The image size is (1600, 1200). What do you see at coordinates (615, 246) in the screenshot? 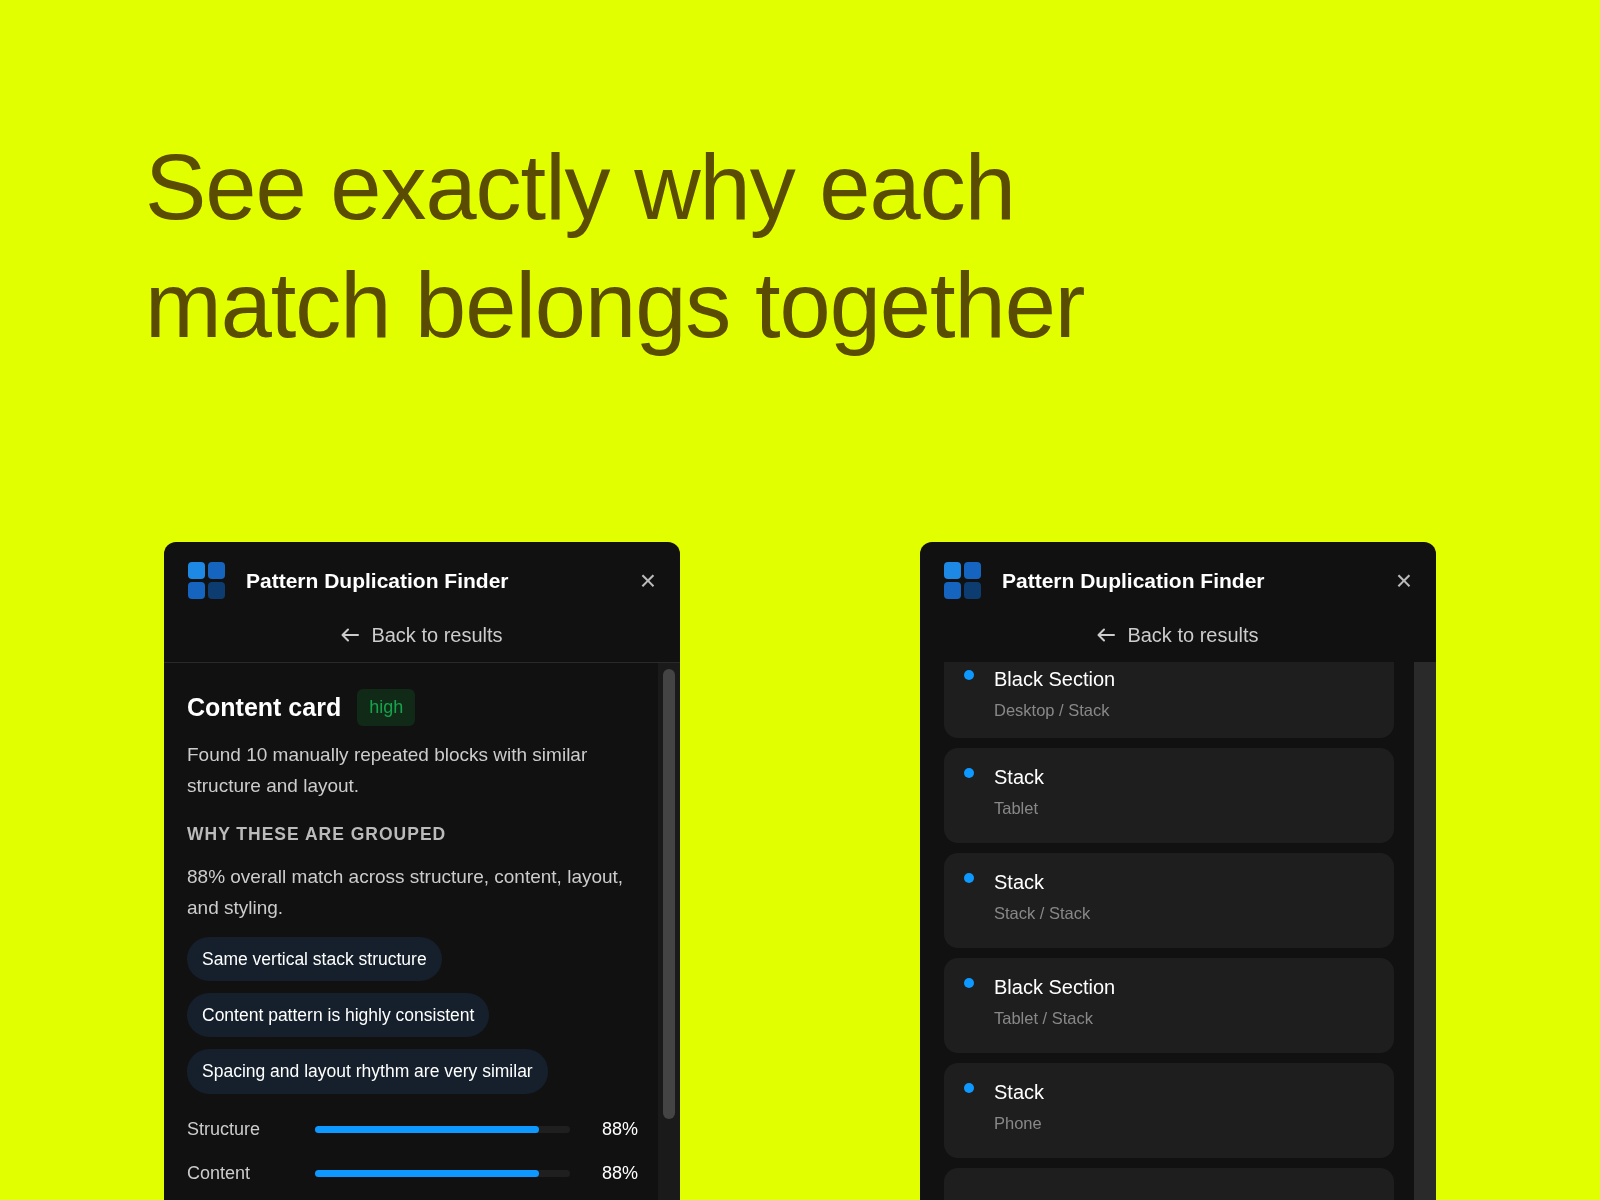
I see `headline: See exactly why each match belongs together` at bounding box center [615, 246].